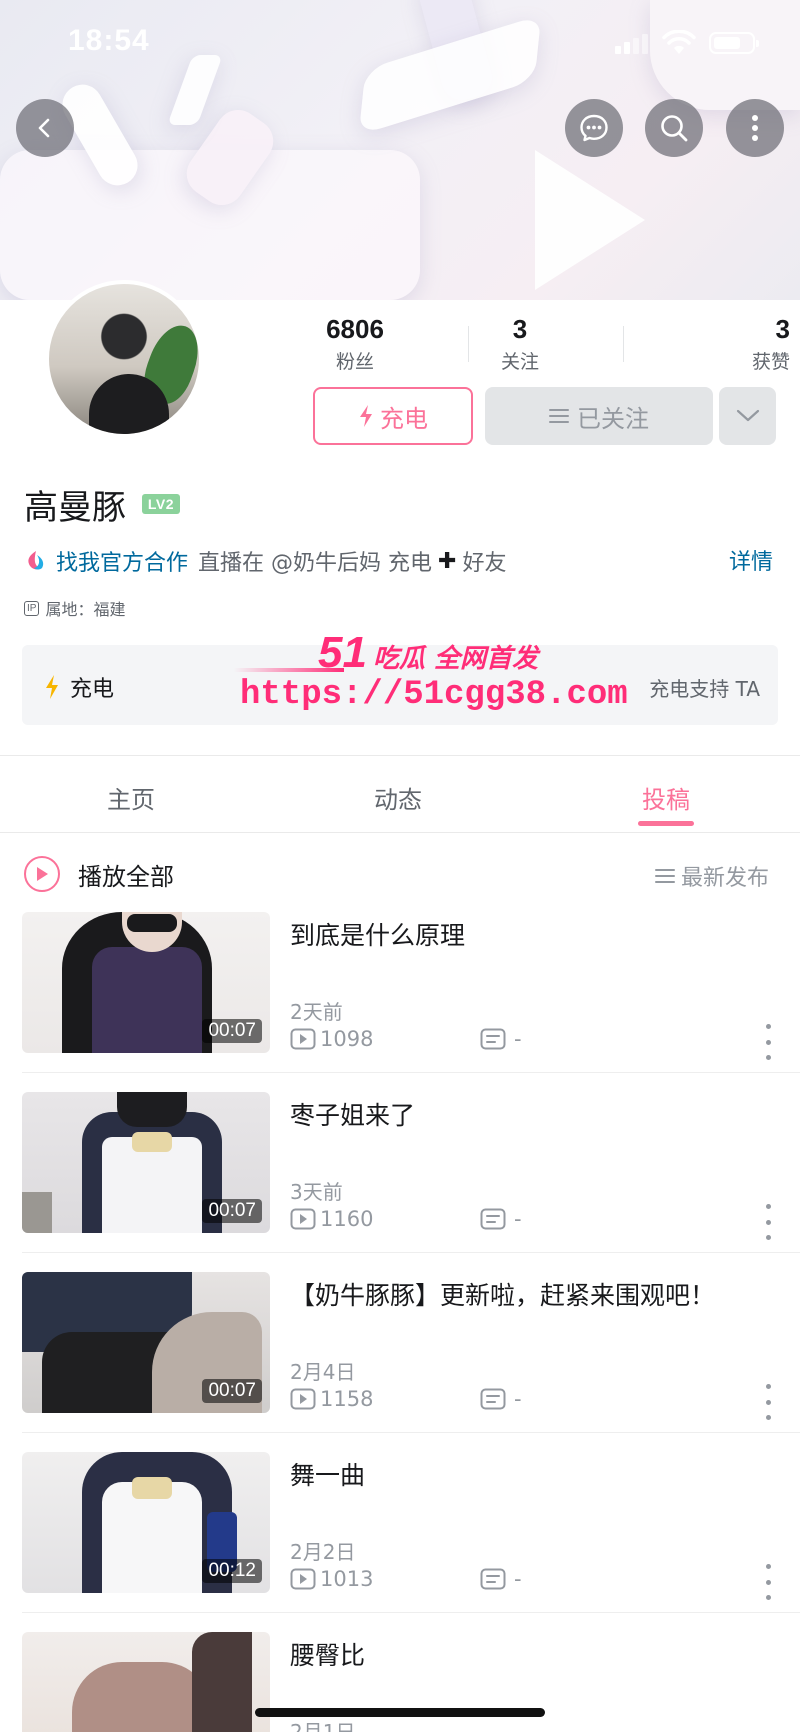 The width and height of the screenshot is (800, 1732). What do you see at coordinates (400, 1362) in the screenshot?
I see `video-item: 00:07 【奶牛豚豚】更新啦，赶紧来围观吧！ 2月4日 1158 -` at bounding box center [400, 1362].